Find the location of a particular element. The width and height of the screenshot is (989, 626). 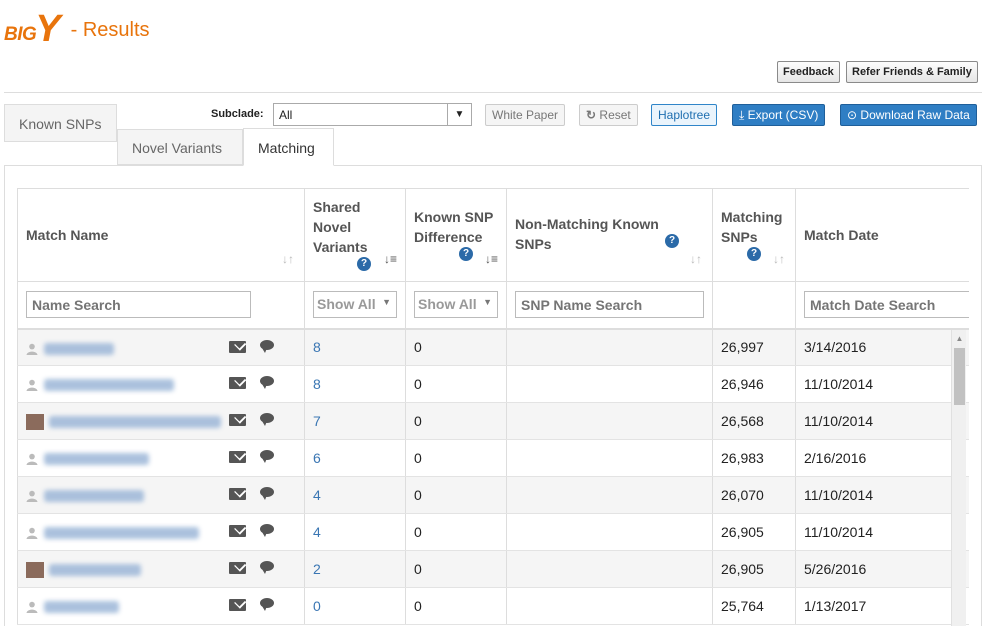

table-row: 7 0 26,568 11/10/2014 is located at coordinates (493, 421).